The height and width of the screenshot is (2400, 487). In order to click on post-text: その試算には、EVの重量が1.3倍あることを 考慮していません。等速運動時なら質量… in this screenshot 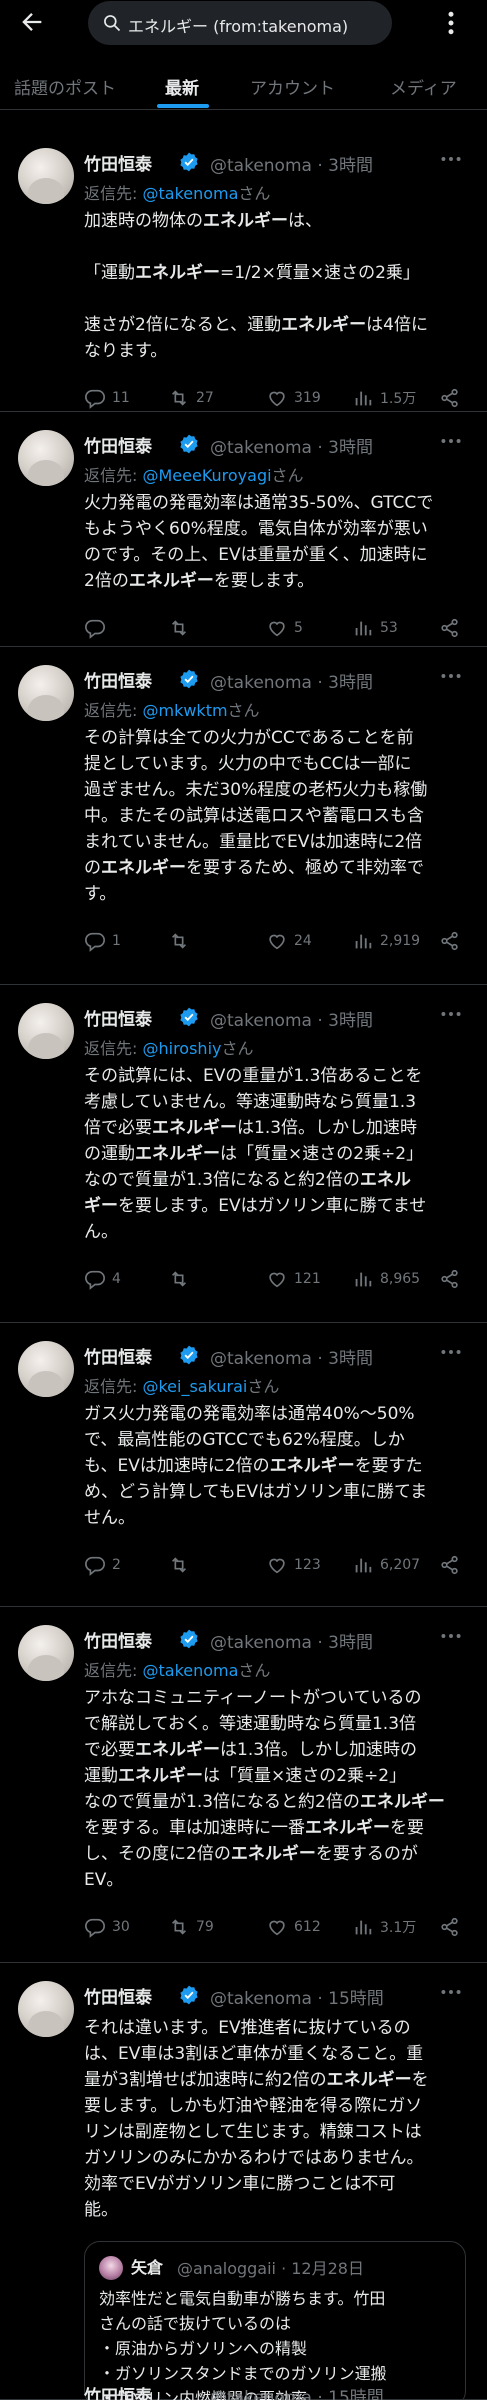, I will do `click(255, 1154)`.